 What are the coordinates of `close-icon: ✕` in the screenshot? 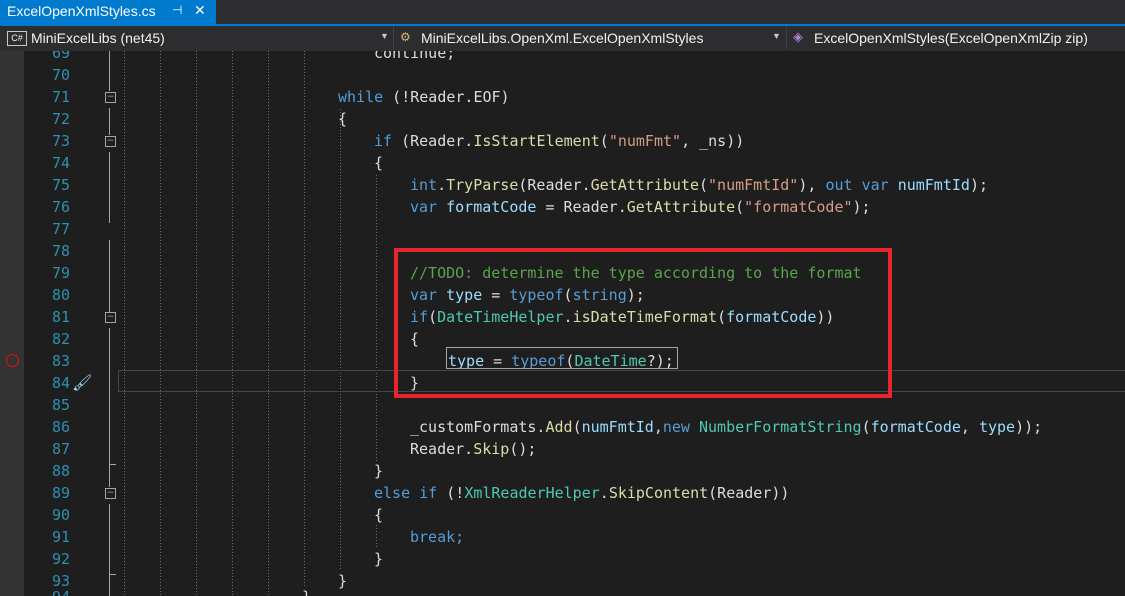 It's located at (200, 10).